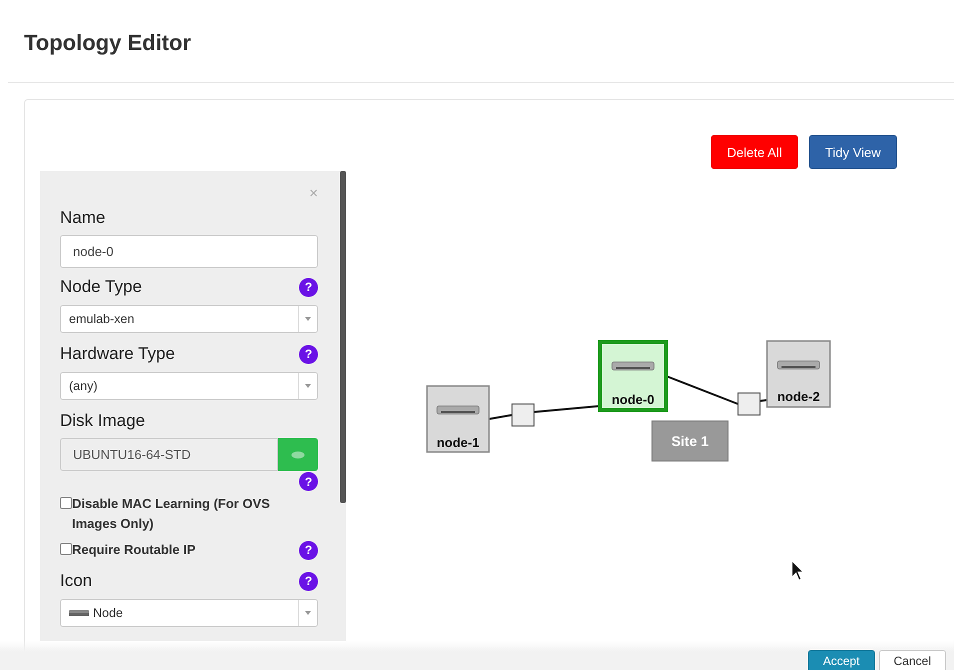 This screenshot has height=670, width=954. Describe the element at coordinates (298, 454) in the screenshot. I see `eye-icon` at that location.